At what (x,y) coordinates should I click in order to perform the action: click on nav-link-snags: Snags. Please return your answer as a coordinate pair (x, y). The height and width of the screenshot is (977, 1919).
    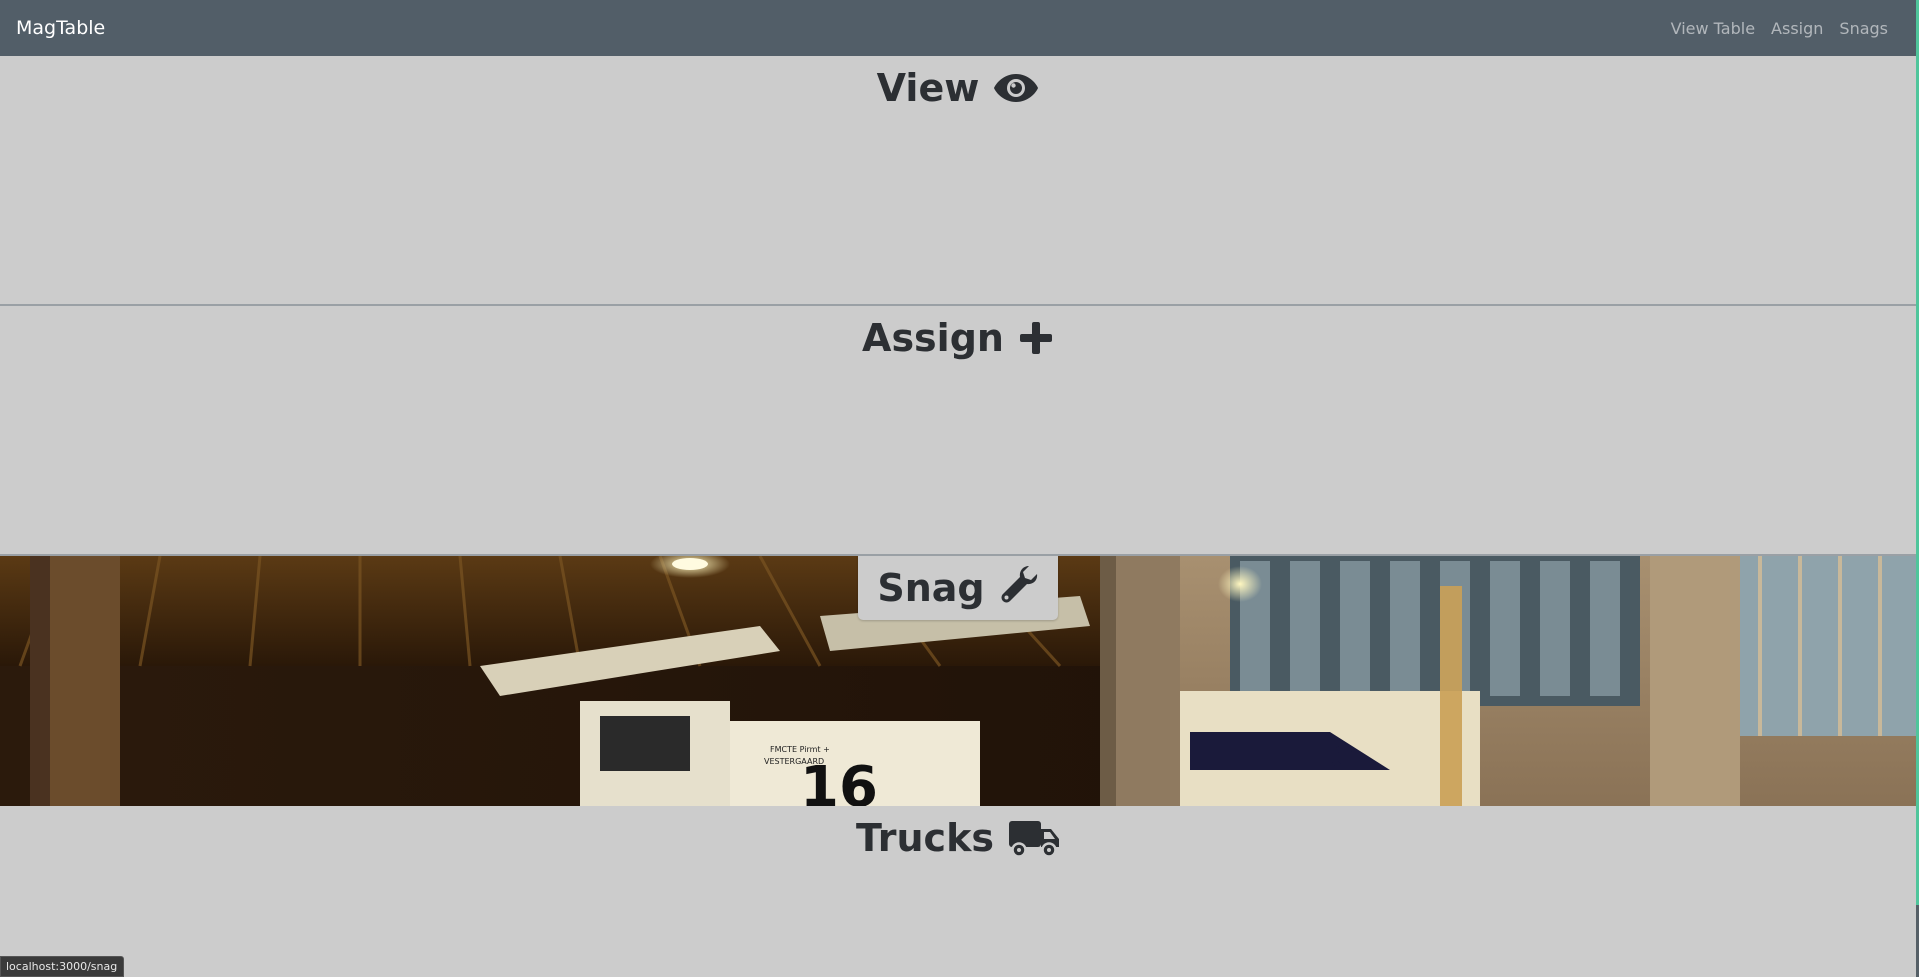
    Looking at the image, I should click on (1863, 28).